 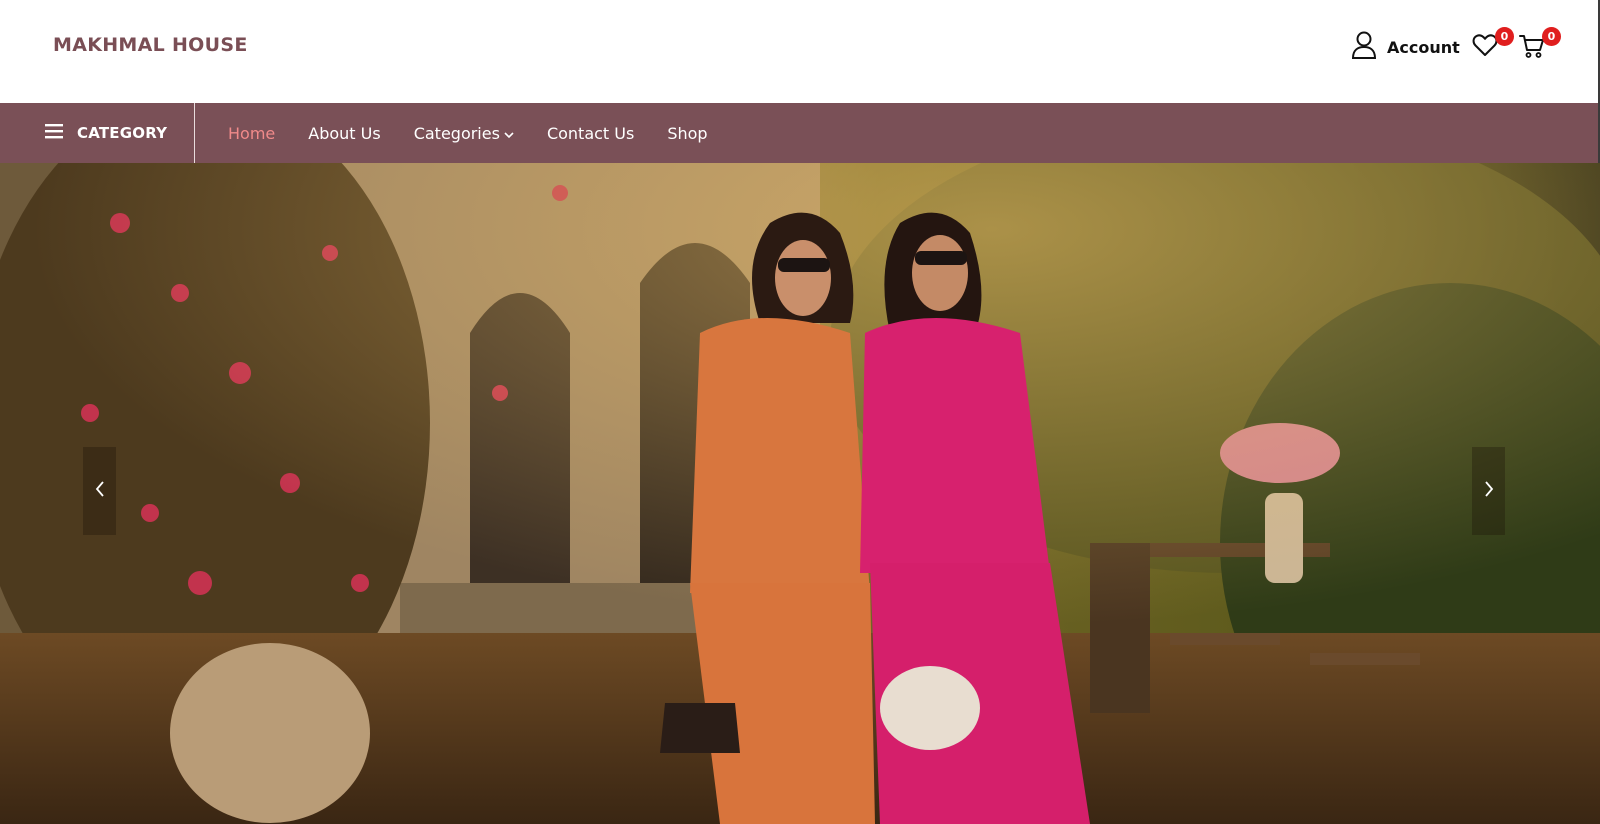 I want to click on nav-item-label: Home, so click(x=252, y=133).